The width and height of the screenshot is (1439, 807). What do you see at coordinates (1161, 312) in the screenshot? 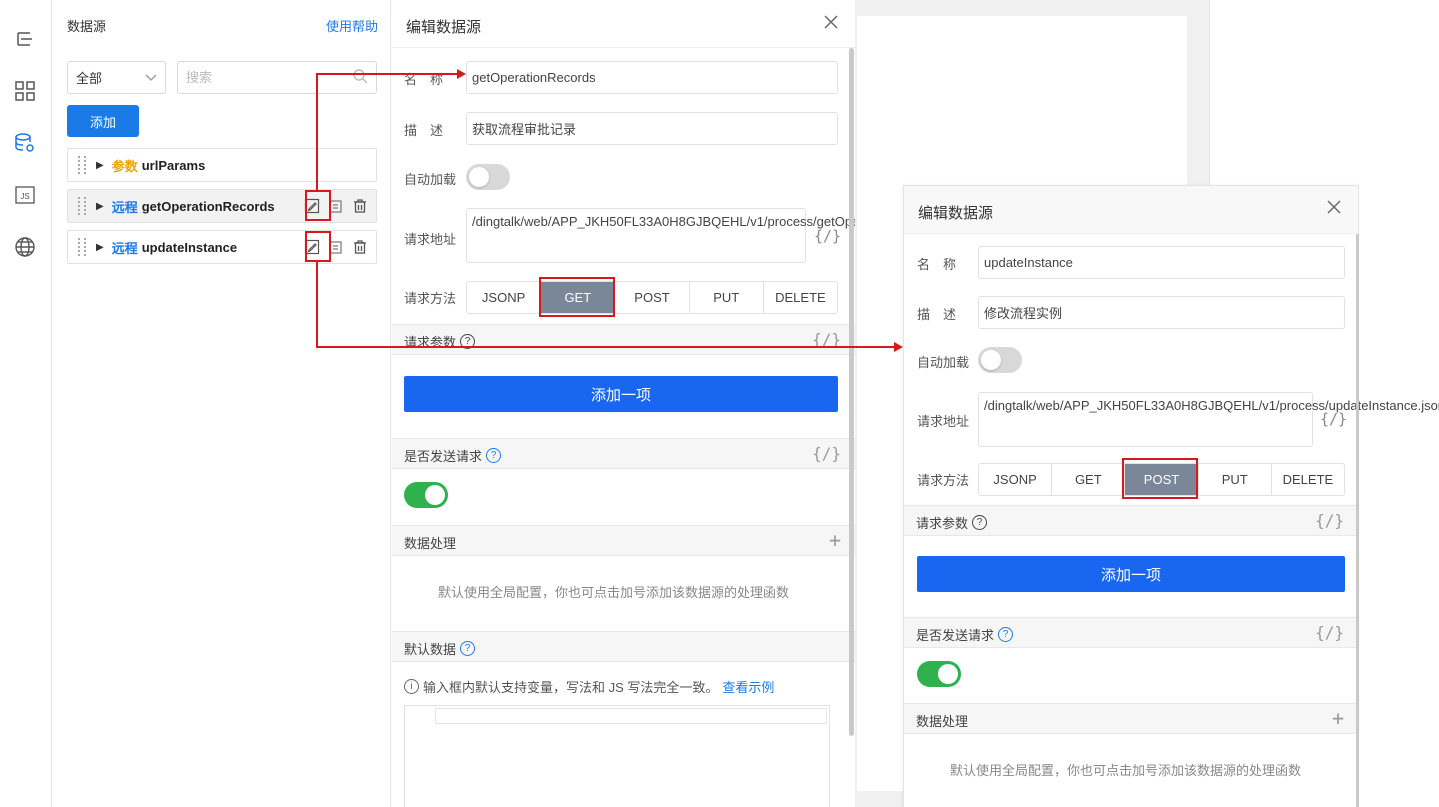
I see `desc-input: 修改流程实例` at bounding box center [1161, 312].